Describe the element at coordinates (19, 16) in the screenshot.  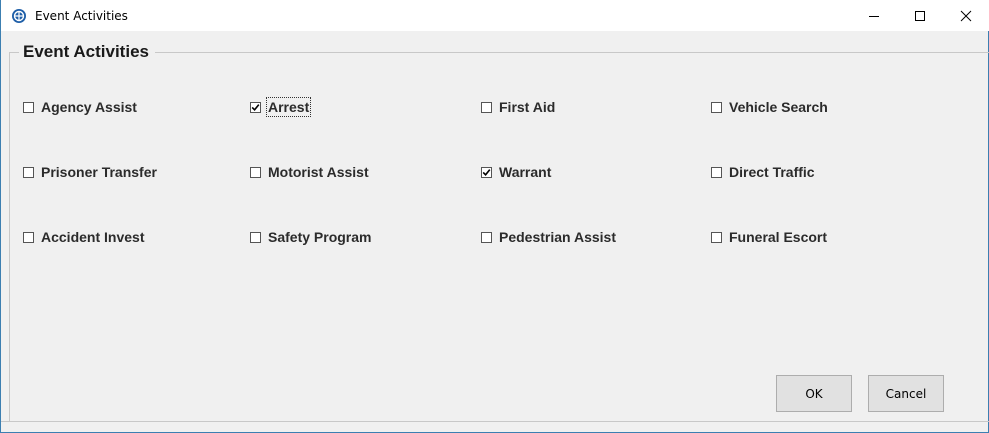
I see `globe-icon` at that location.